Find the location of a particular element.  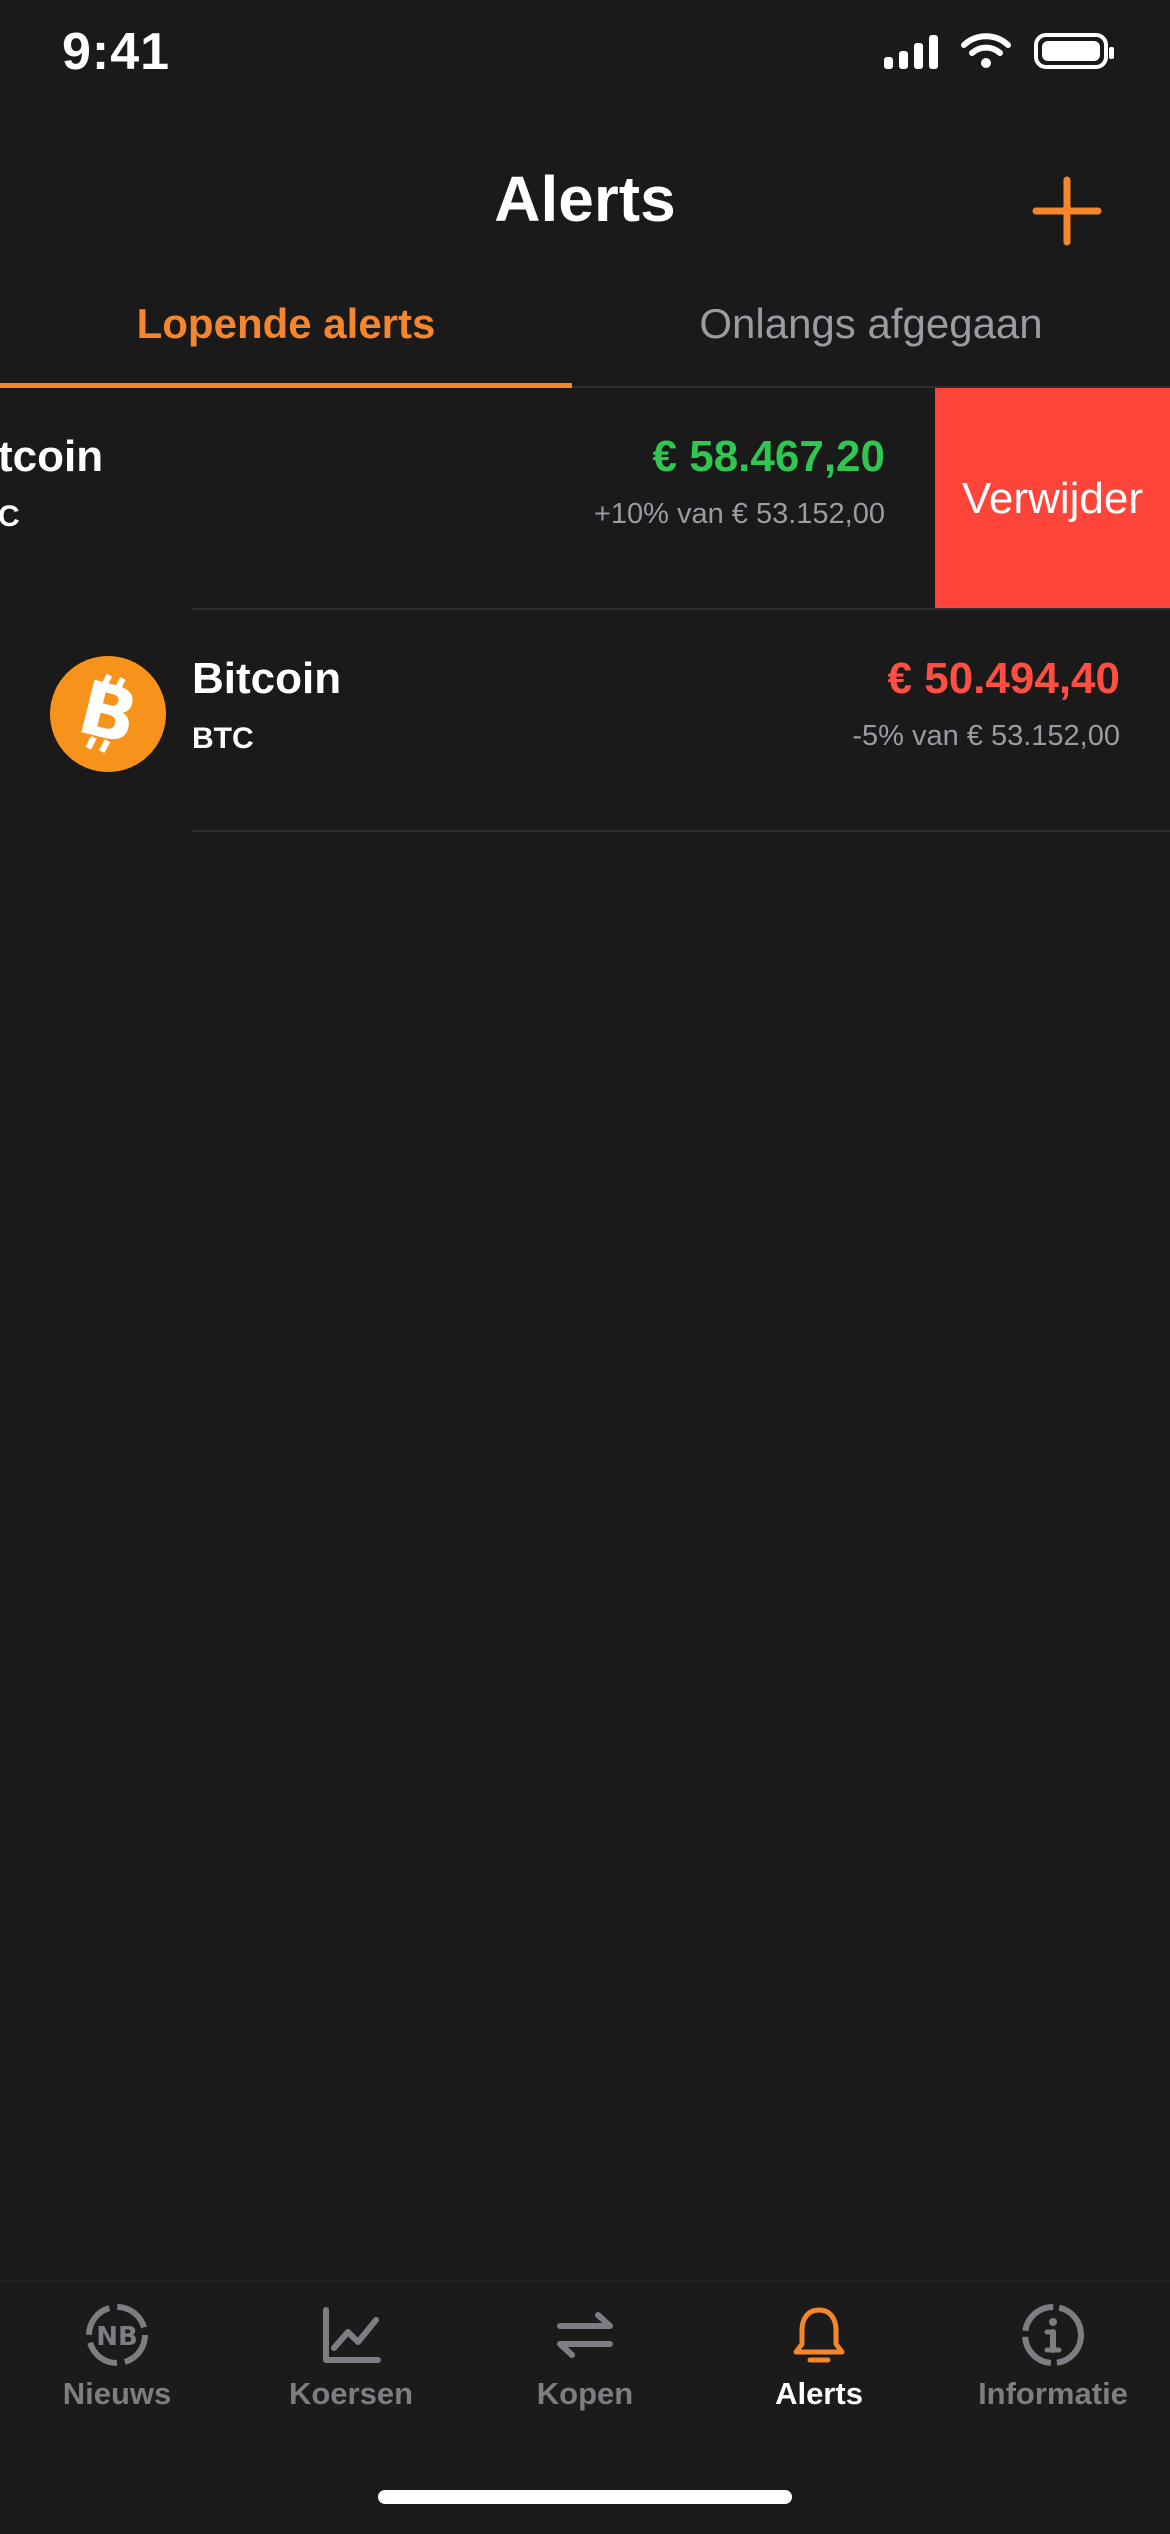

alert-target-price: € 58.467,20 is located at coordinates (768, 456).